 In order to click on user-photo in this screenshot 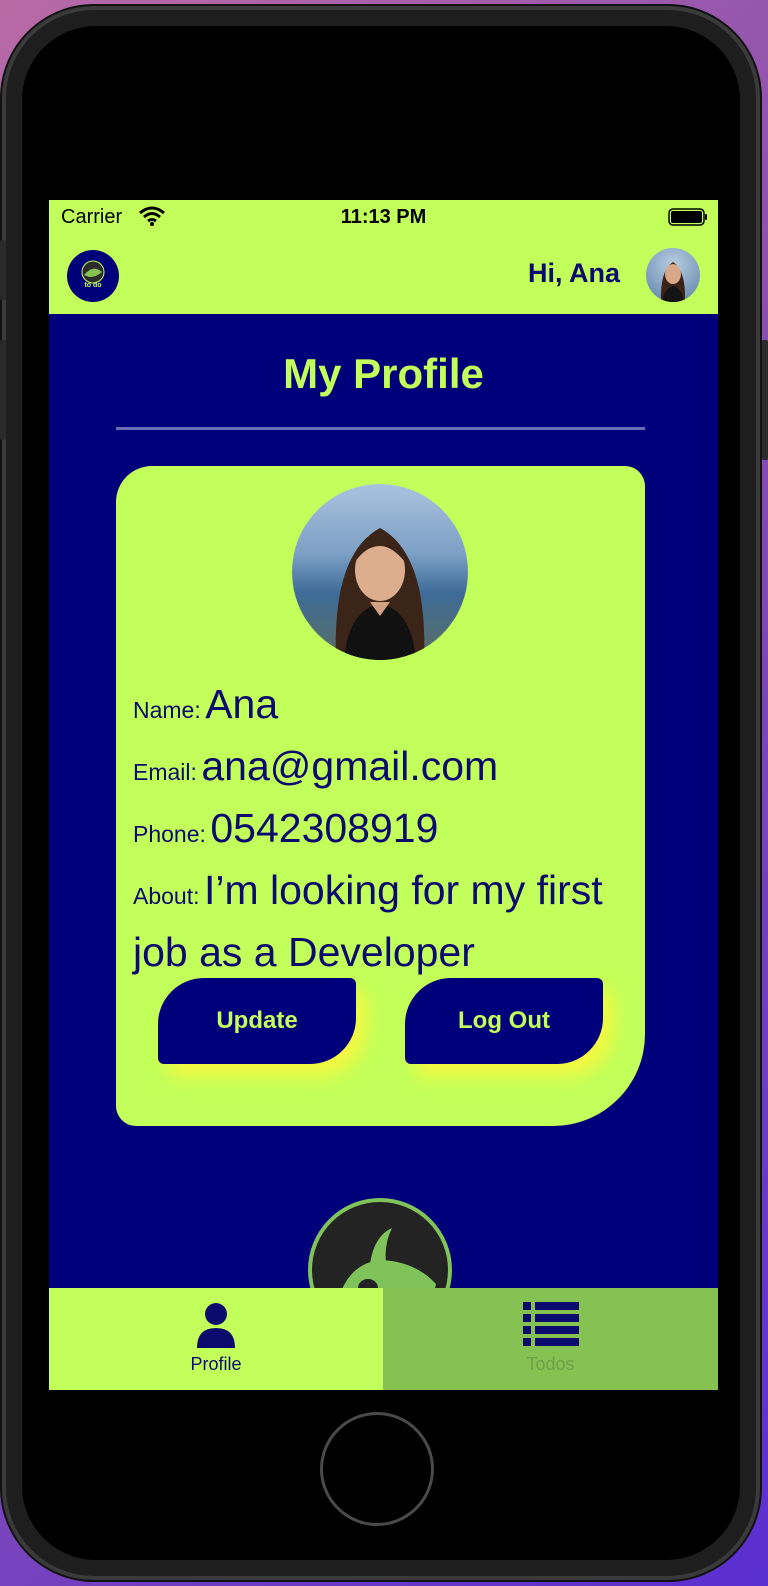, I will do `click(673, 282)`.